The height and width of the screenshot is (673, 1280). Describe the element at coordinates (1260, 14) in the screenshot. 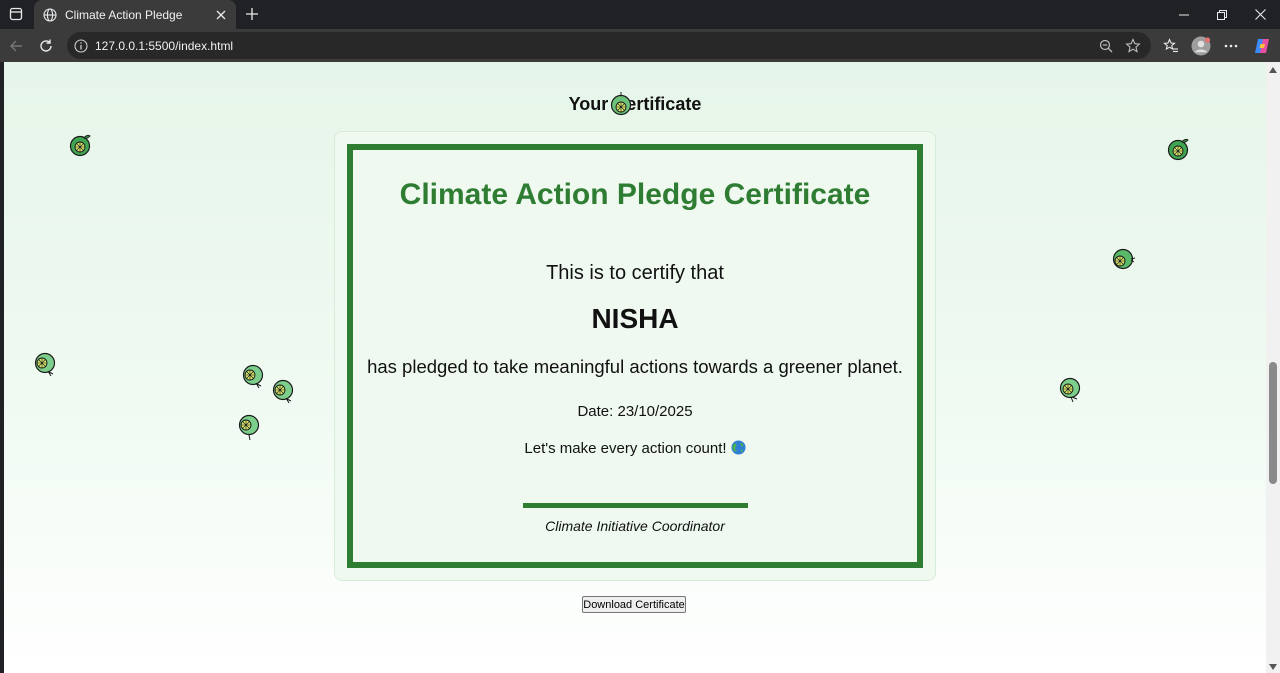

I see `close-window-icon` at that location.